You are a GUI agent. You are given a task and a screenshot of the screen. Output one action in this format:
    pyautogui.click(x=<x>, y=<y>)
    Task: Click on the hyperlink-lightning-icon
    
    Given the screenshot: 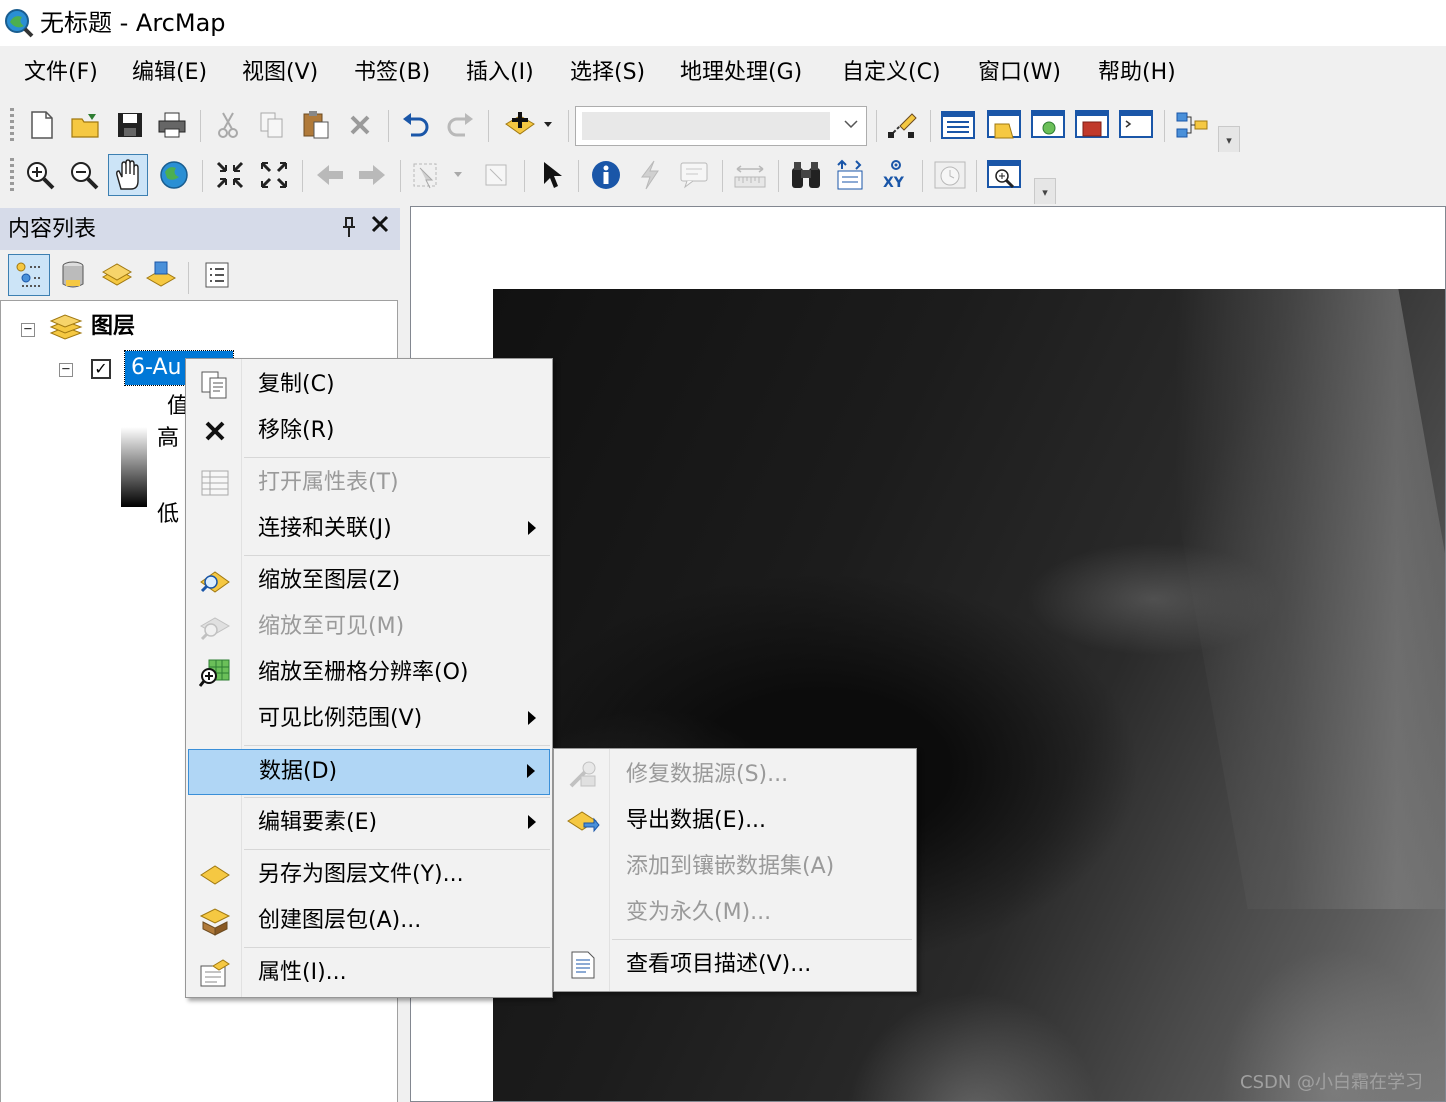 What is the action you would take?
    pyautogui.click(x=650, y=175)
    